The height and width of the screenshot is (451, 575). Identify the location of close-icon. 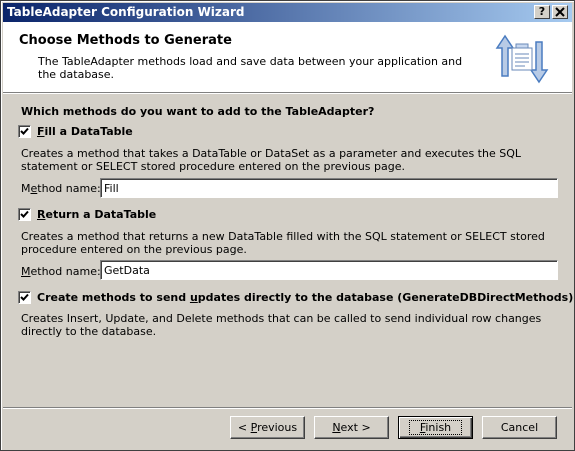
(560, 12).